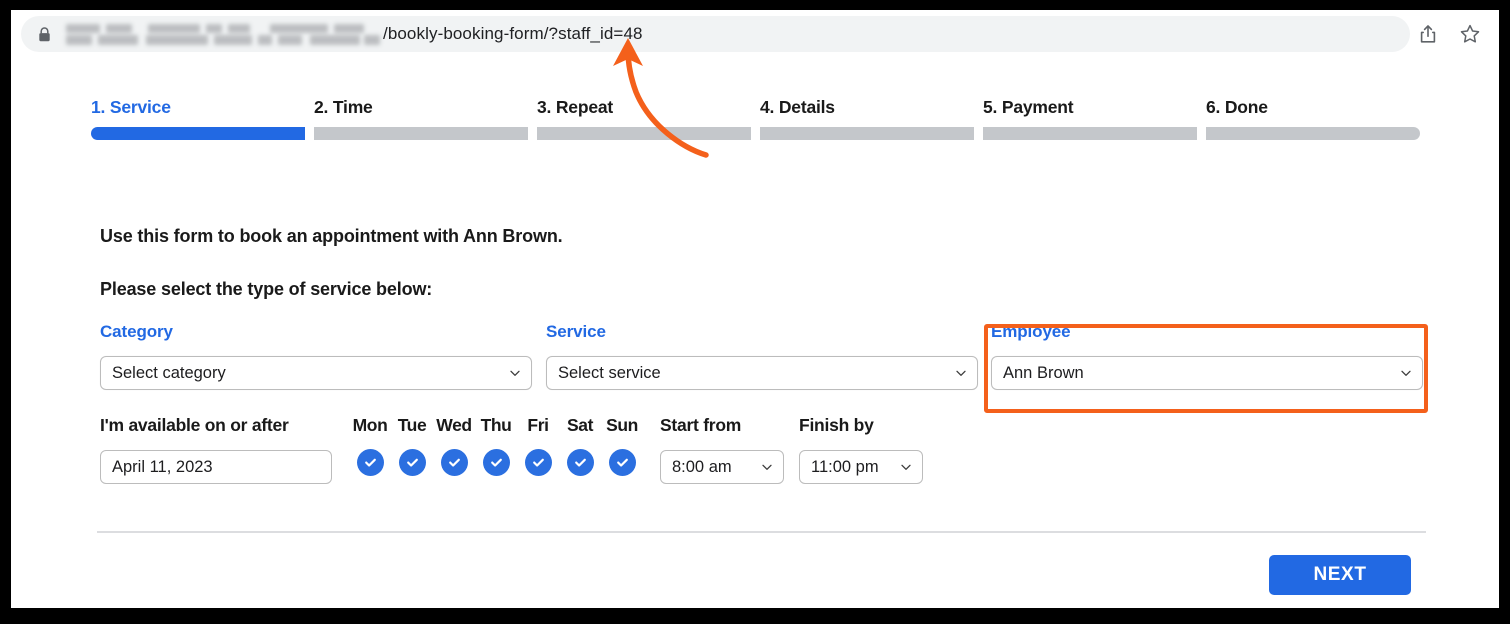 This screenshot has height=624, width=1510. I want to click on available-after-field: I'm available on or after April 11, 2023, so click(216, 449).